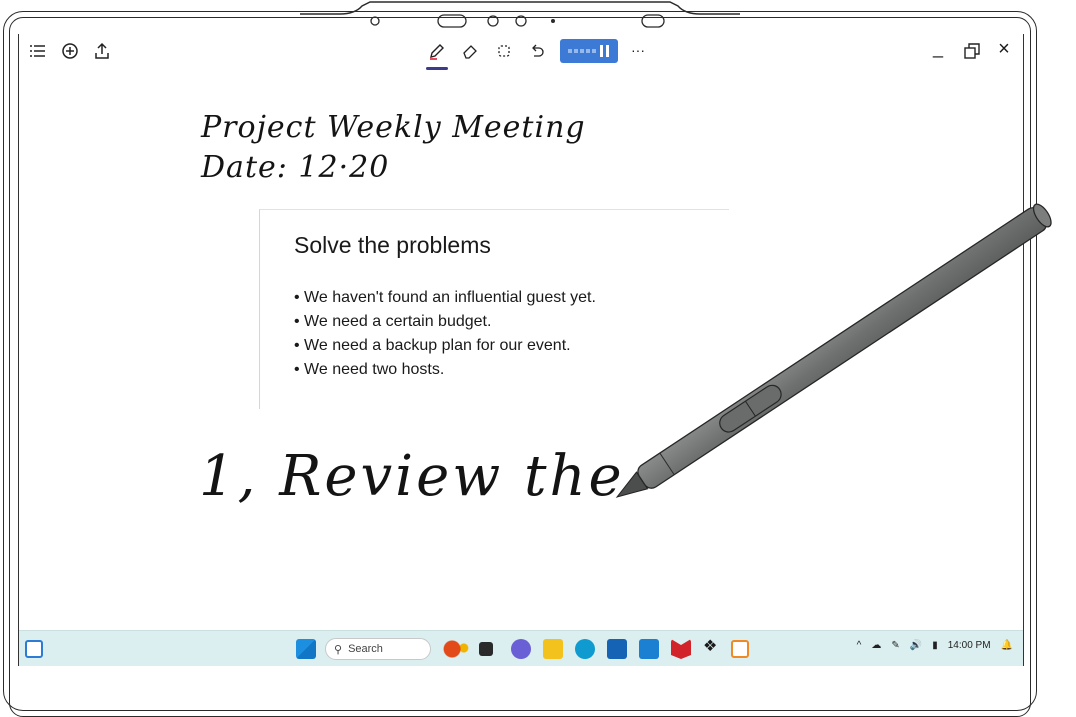 The height and width of the screenshot is (717, 1076). What do you see at coordinates (713, 646) in the screenshot?
I see `dropbox-icon: ❖` at bounding box center [713, 646].